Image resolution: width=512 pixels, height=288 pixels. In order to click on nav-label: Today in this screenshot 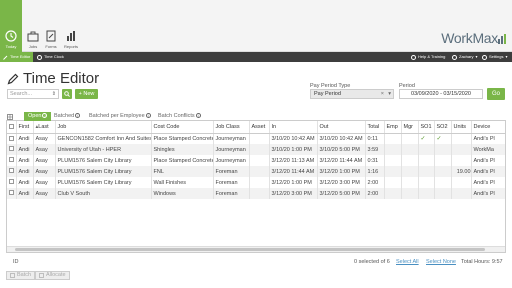, I will do `click(11, 46)`.